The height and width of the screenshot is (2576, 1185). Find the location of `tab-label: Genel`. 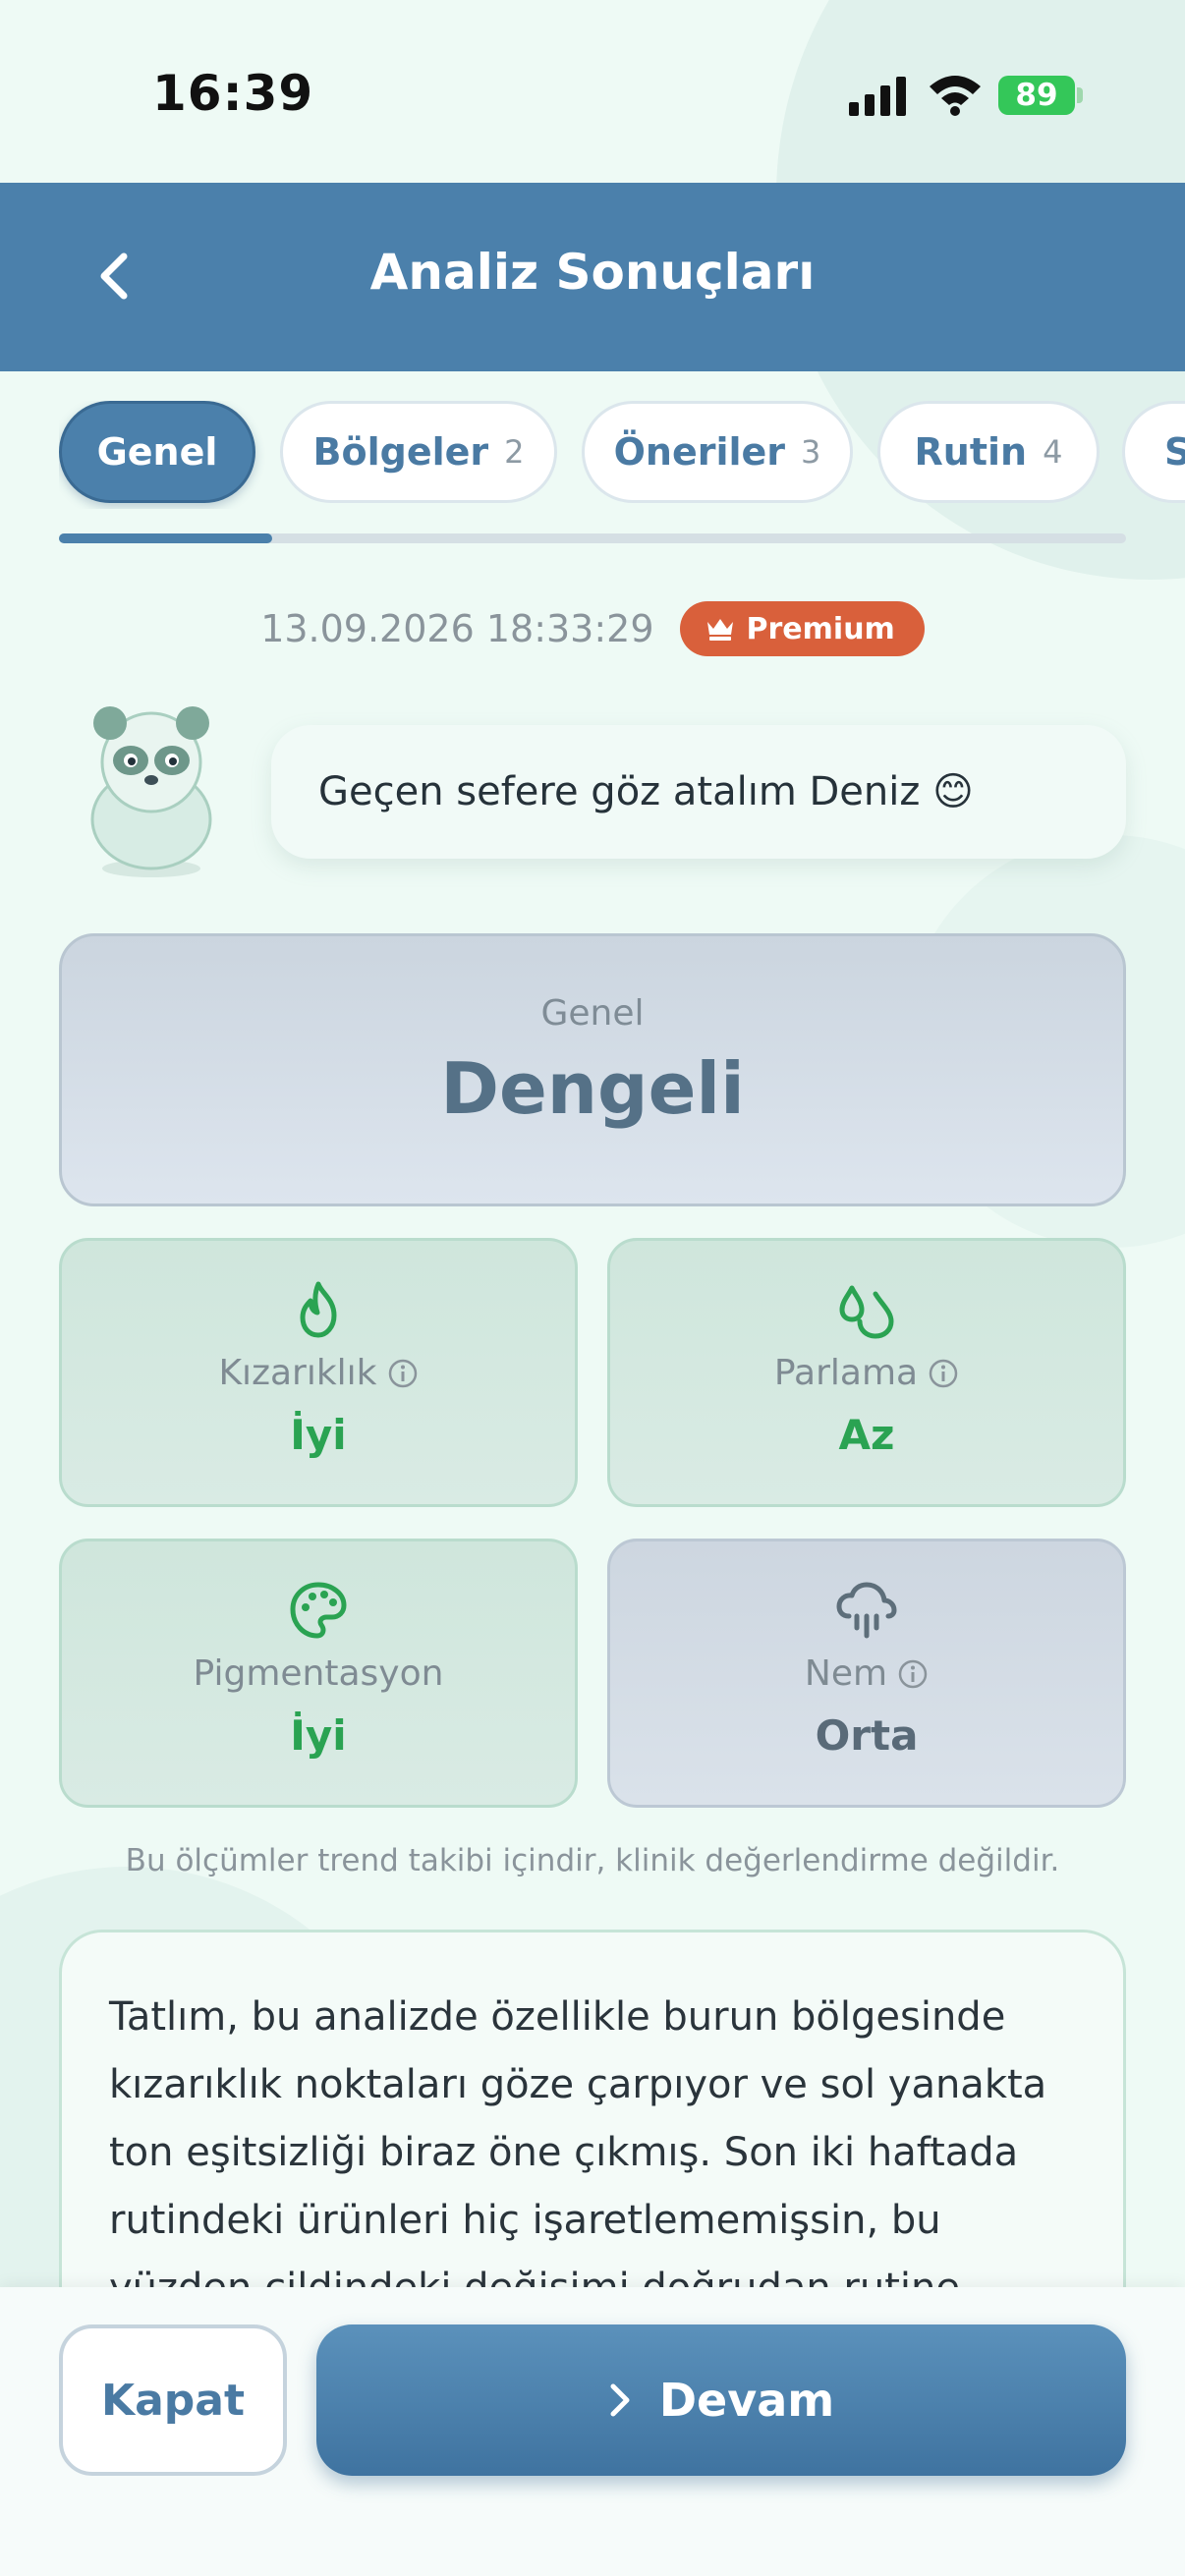

tab-label: Genel is located at coordinates (157, 452).